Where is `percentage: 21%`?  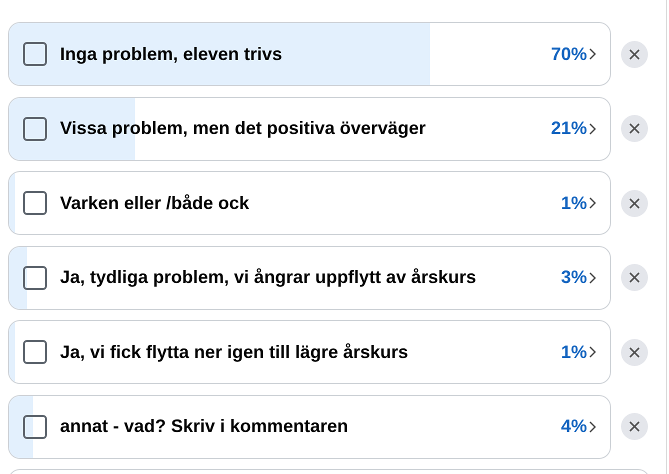 percentage: 21% is located at coordinates (568, 128).